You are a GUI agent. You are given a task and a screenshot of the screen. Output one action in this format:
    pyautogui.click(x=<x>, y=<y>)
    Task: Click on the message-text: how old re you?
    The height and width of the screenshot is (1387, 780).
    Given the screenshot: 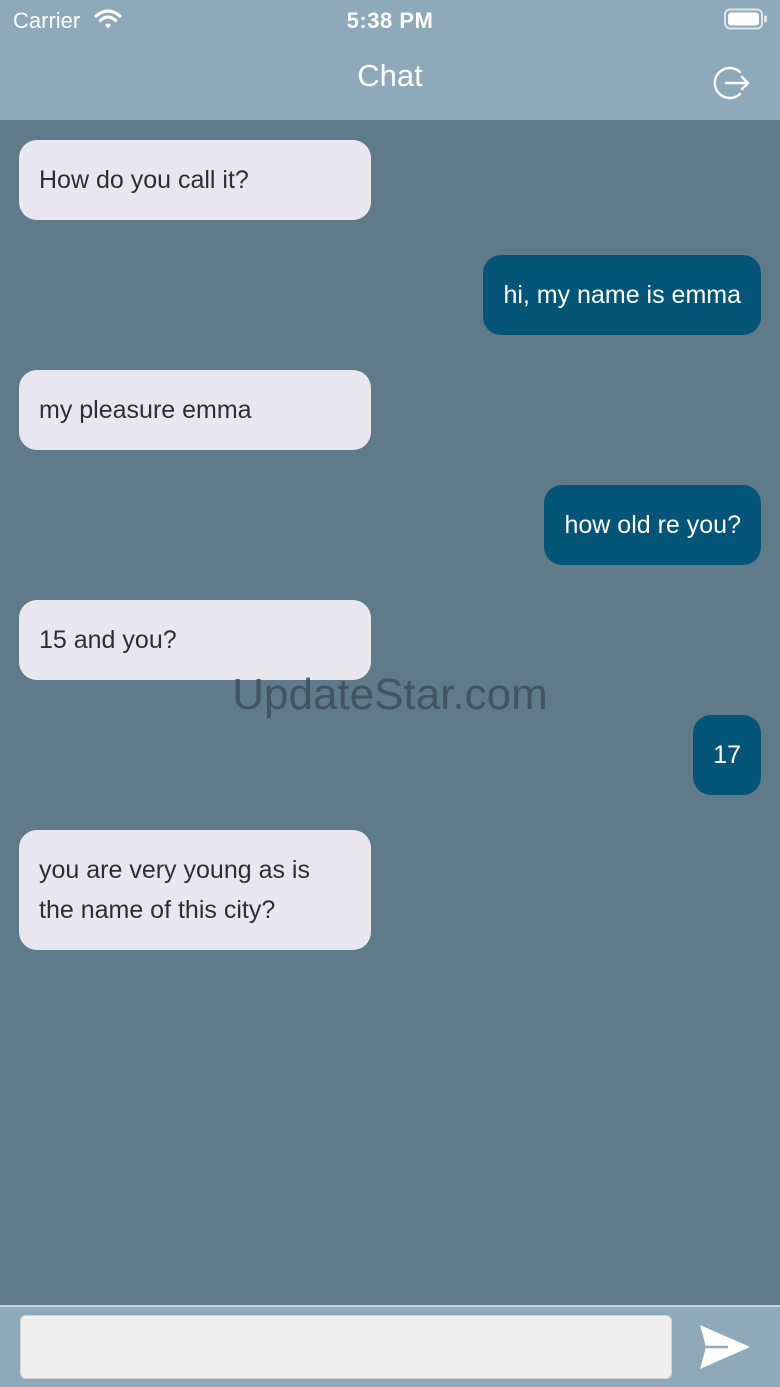 What is the action you would take?
    pyautogui.click(x=652, y=525)
    